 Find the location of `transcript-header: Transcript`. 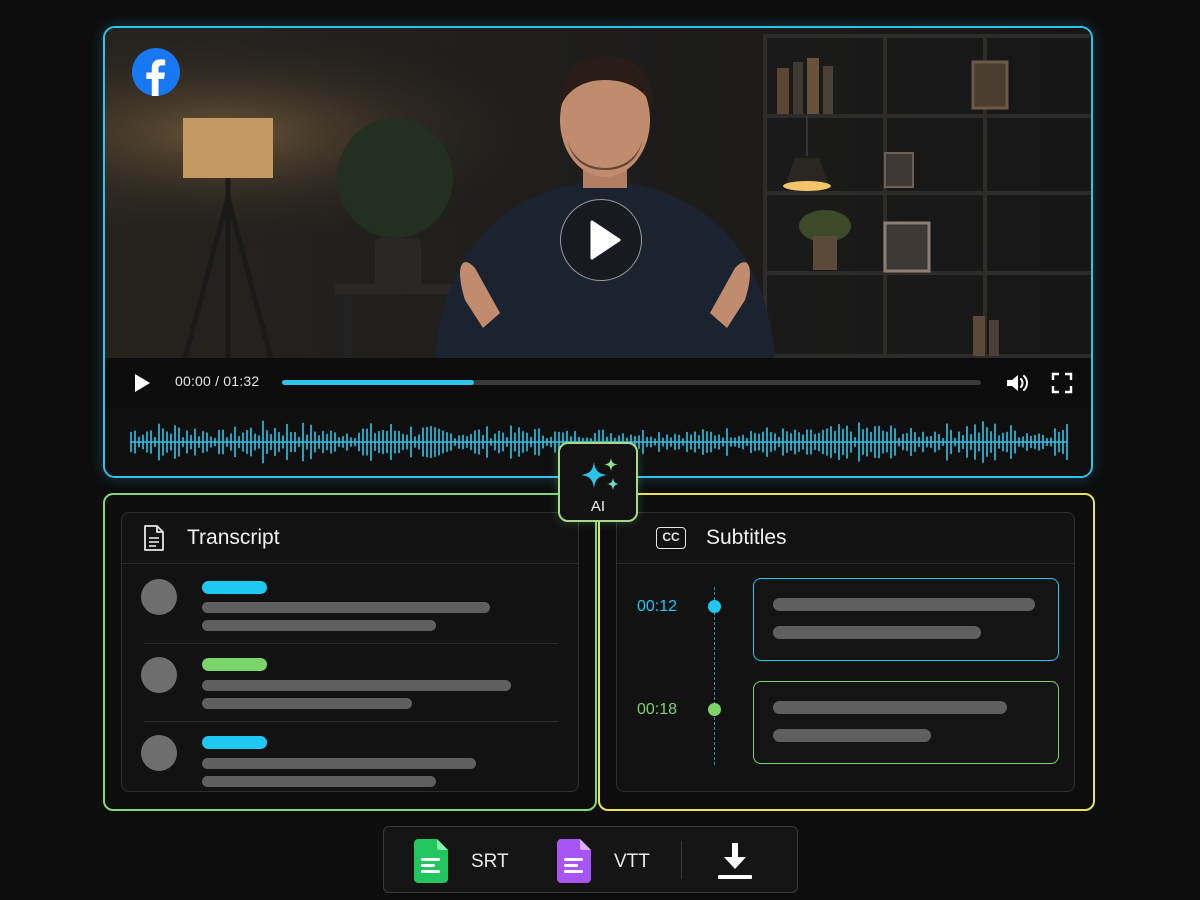

transcript-header: Transcript is located at coordinates (350, 538).